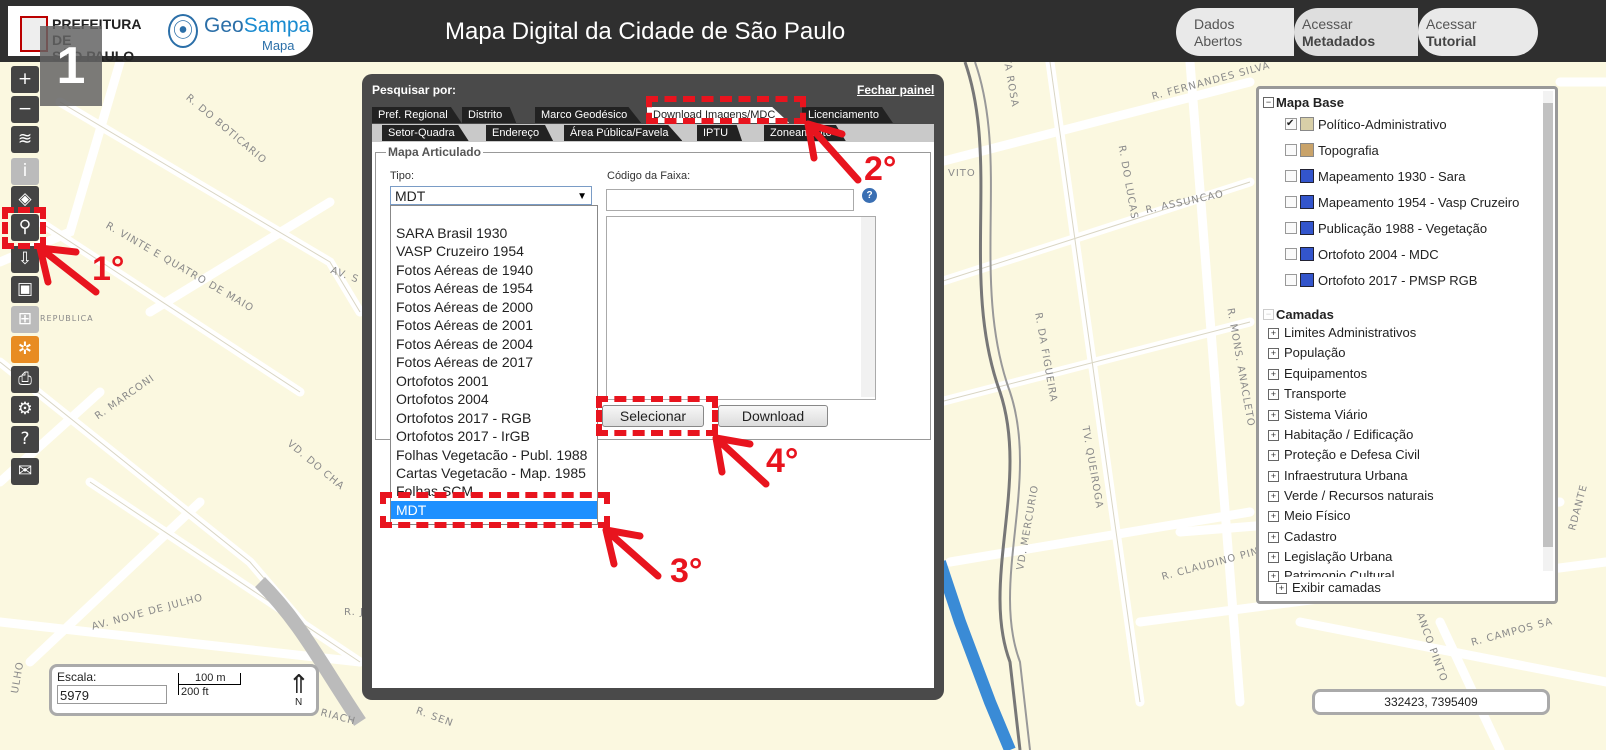 The image size is (1606, 750). Describe the element at coordinates (494, 455) in the screenshot. I see `dropdown-option: Folhas Vegetacão - Publ. 1988` at that location.